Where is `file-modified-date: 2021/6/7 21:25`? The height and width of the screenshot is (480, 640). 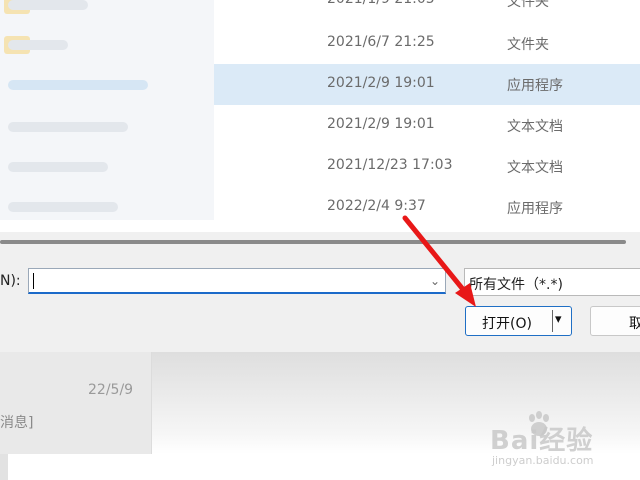 file-modified-date: 2021/6/7 21:25 is located at coordinates (381, 42).